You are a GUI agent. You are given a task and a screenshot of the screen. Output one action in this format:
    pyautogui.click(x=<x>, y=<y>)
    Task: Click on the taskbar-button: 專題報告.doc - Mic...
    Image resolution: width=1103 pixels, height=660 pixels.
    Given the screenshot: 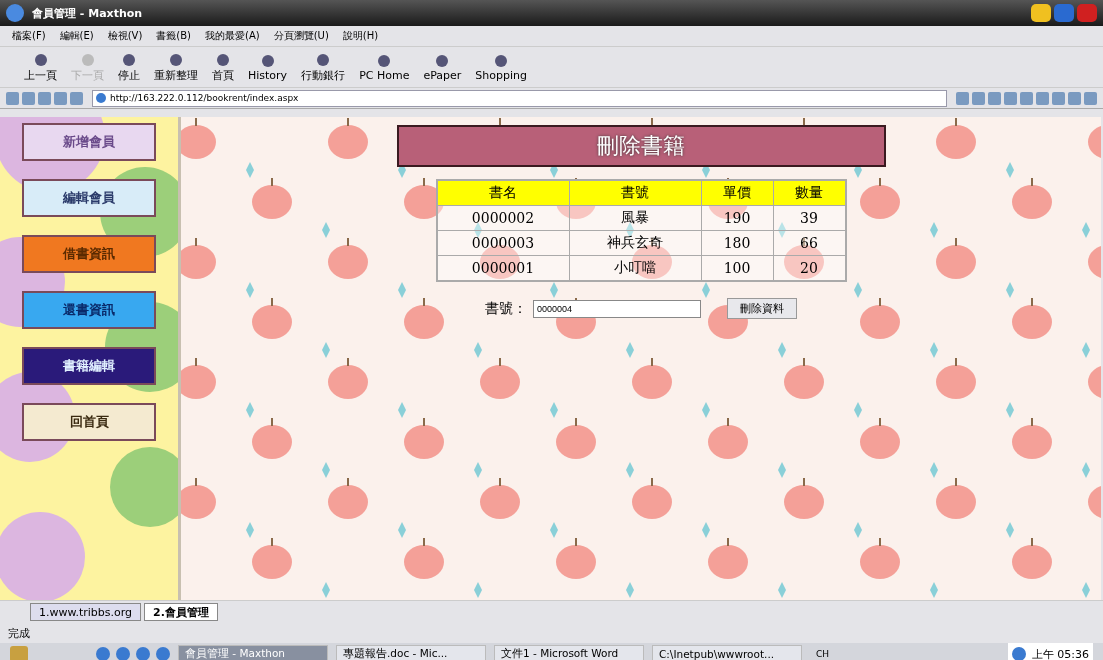 What is the action you would take?
    pyautogui.click(x=411, y=652)
    